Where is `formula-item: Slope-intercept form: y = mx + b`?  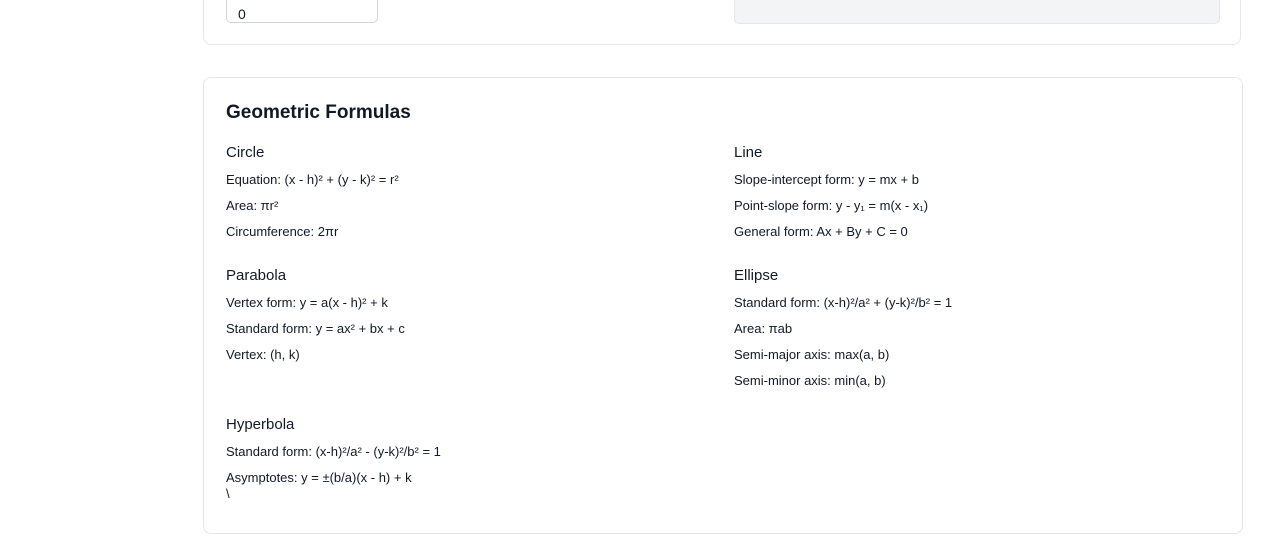 formula-item: Slope-intercept form: y = mx + b is located at coordinates (826, 179).